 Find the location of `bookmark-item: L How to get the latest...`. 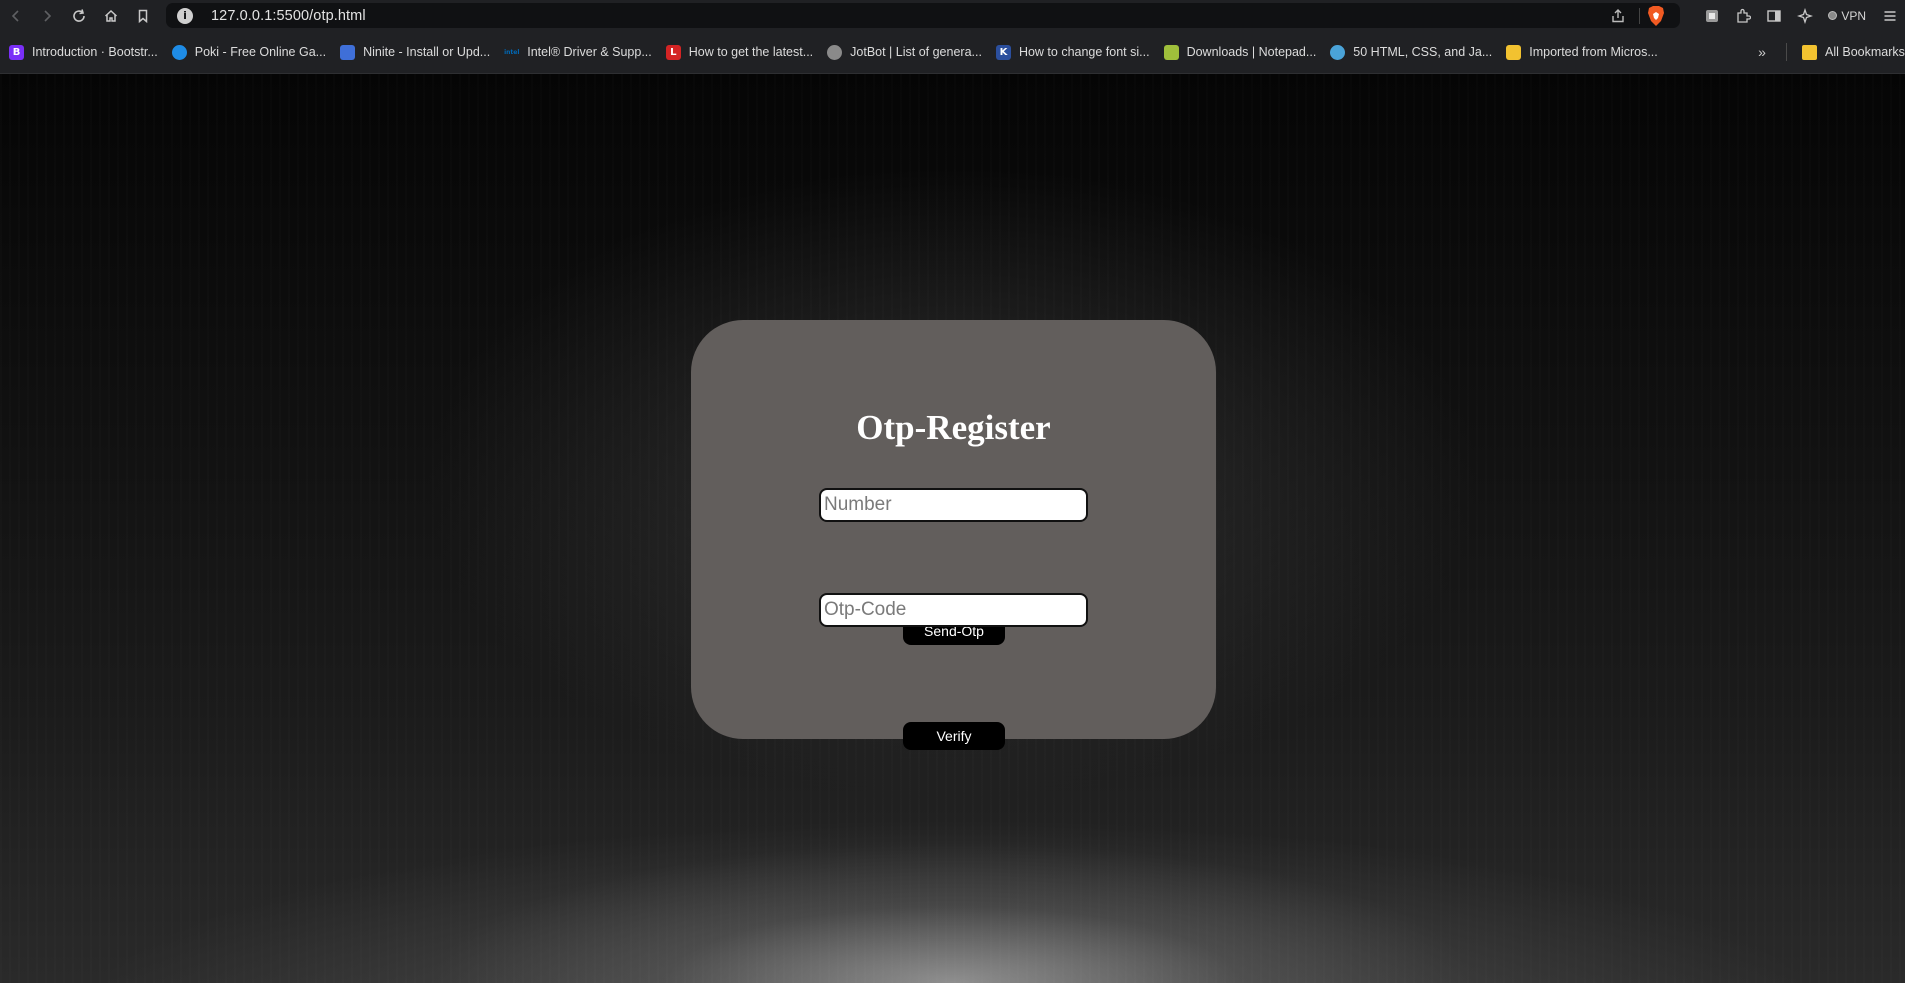

bookmark-item: L How to get the latest... is located at coordinates (739, 52).